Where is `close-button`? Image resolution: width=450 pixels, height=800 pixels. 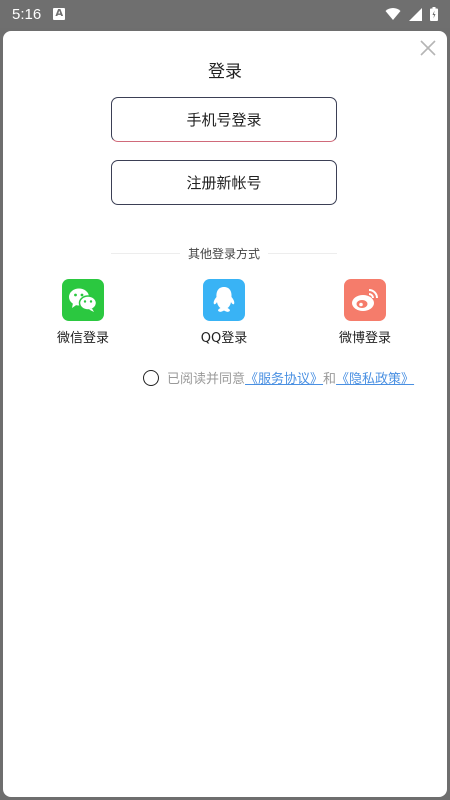 close-button is located at coordinates (428, 48).